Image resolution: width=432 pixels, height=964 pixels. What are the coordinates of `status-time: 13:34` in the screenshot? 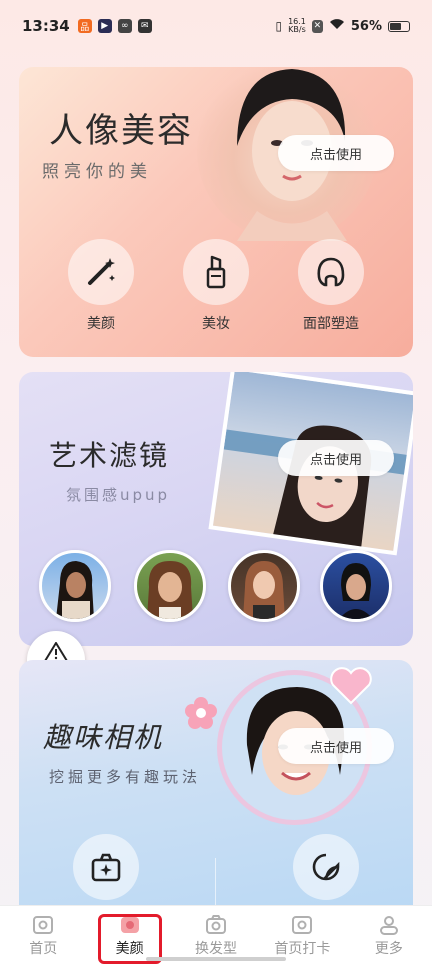 It's located at (46, 26).